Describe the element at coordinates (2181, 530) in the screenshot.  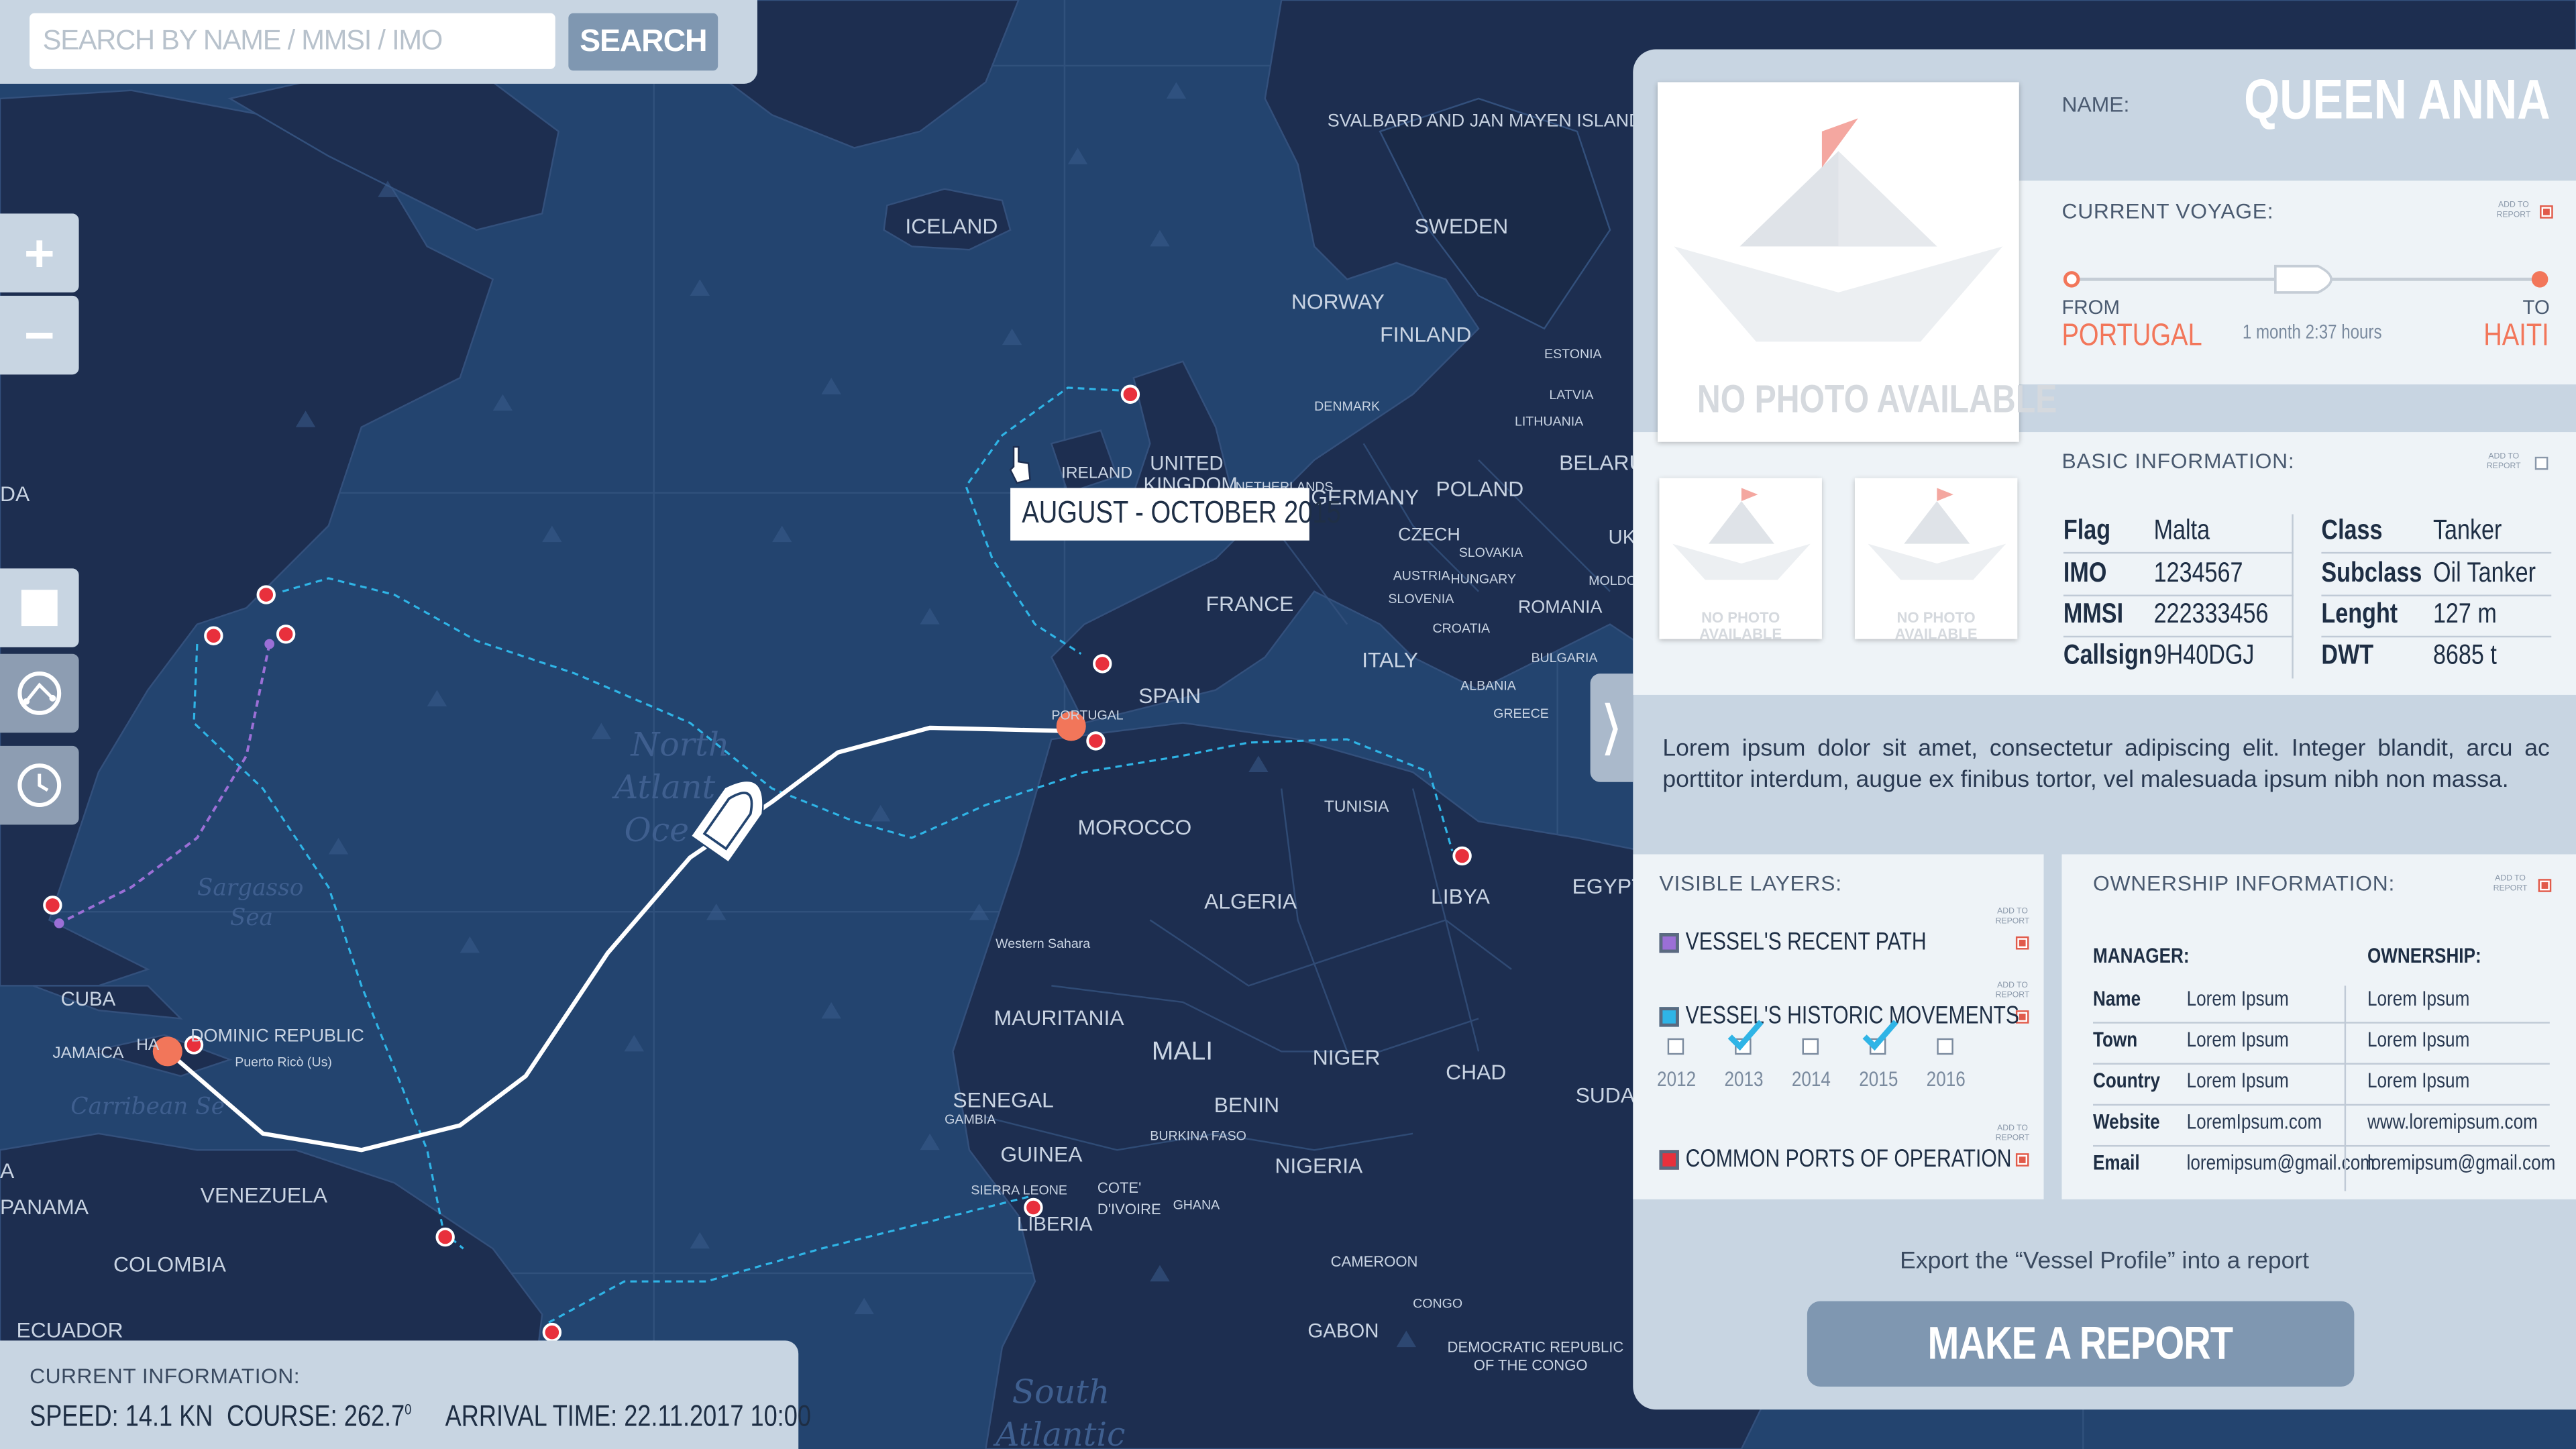
I see `basic-value: Malta` at that location.